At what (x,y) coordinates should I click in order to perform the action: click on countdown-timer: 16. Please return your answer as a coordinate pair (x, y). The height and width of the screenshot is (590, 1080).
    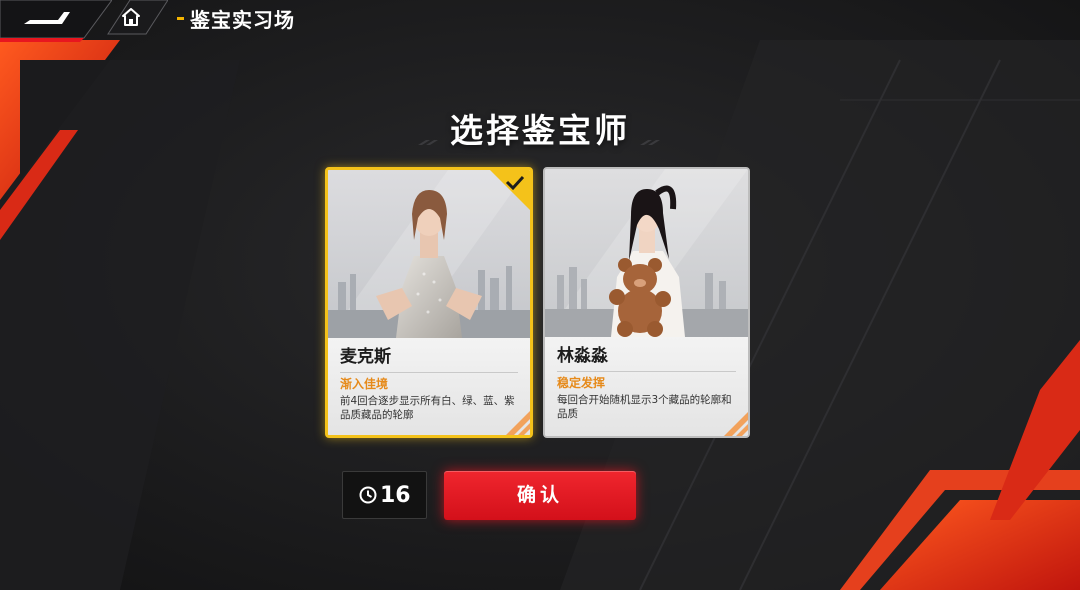
    Looking at the image, I should click on (384, 495).